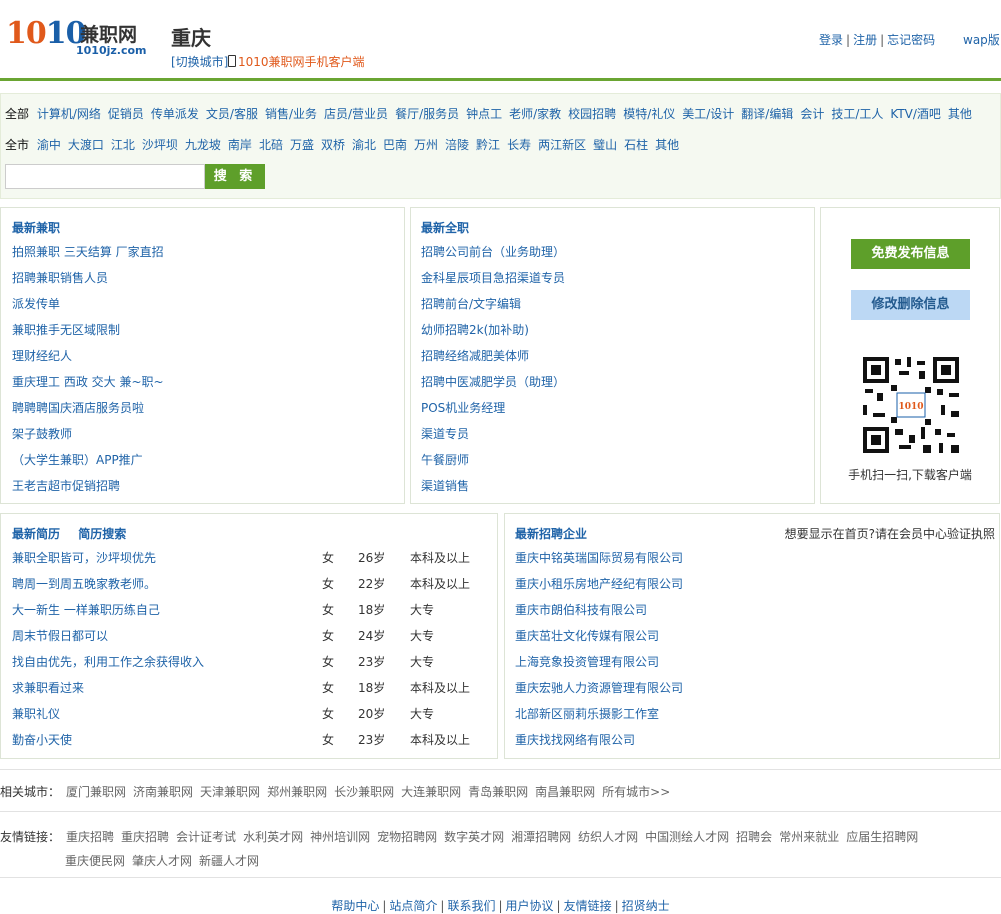 Image resolution: width=1001 pixels, height=914 pixels. I want to click on category-link: 钟点工, so click(484, 114).